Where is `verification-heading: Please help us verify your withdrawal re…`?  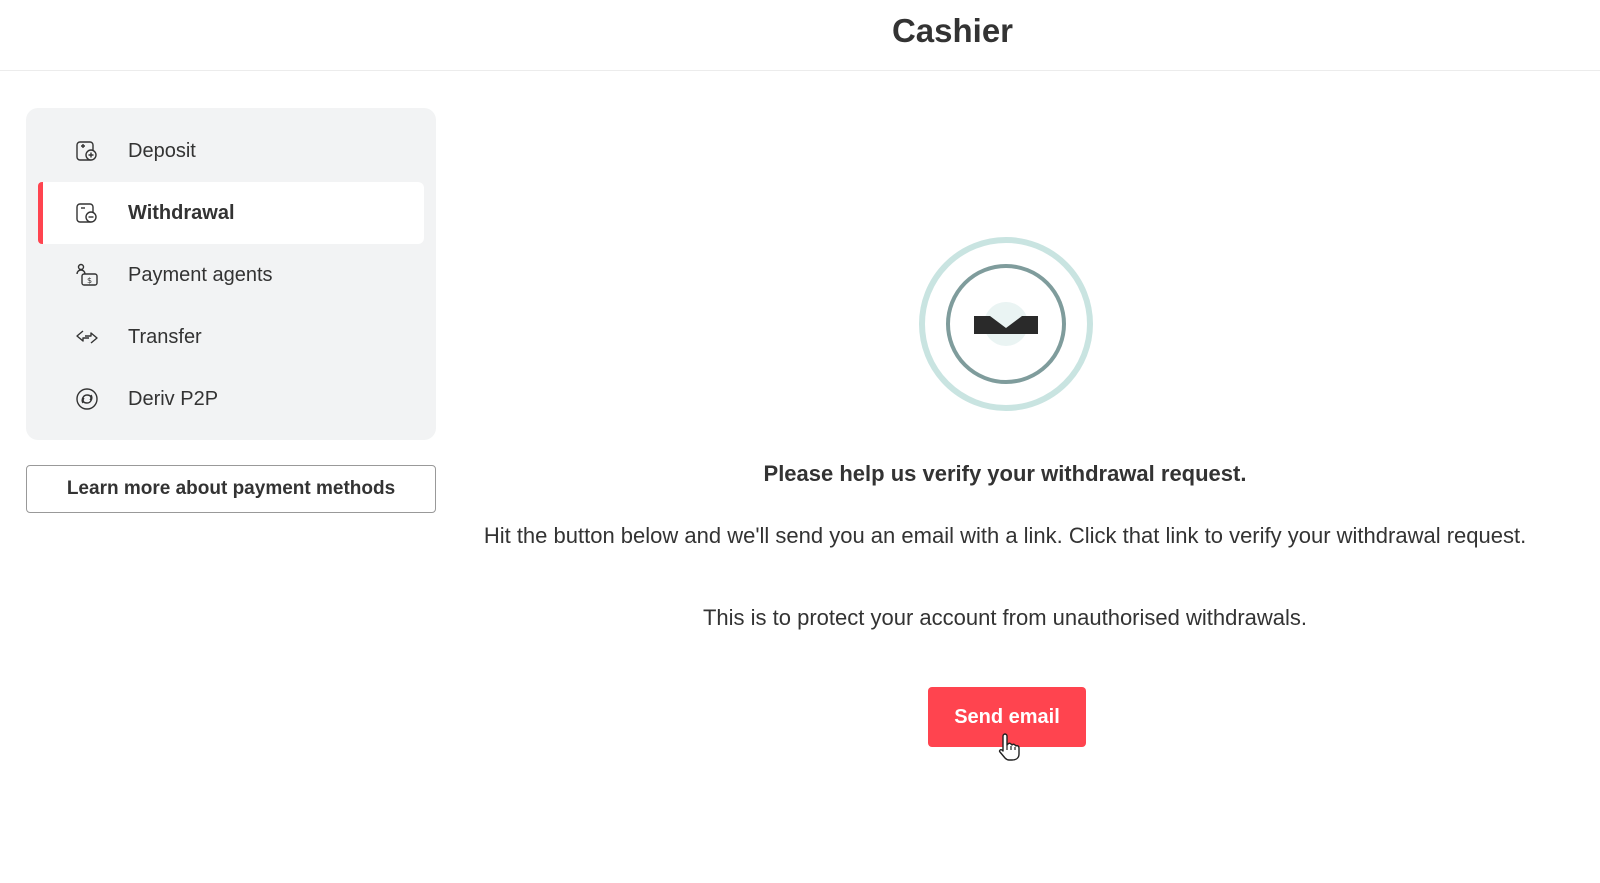
verification-heading: Please help us verify your withdrawal re… is located at coordinates (1005, 473).